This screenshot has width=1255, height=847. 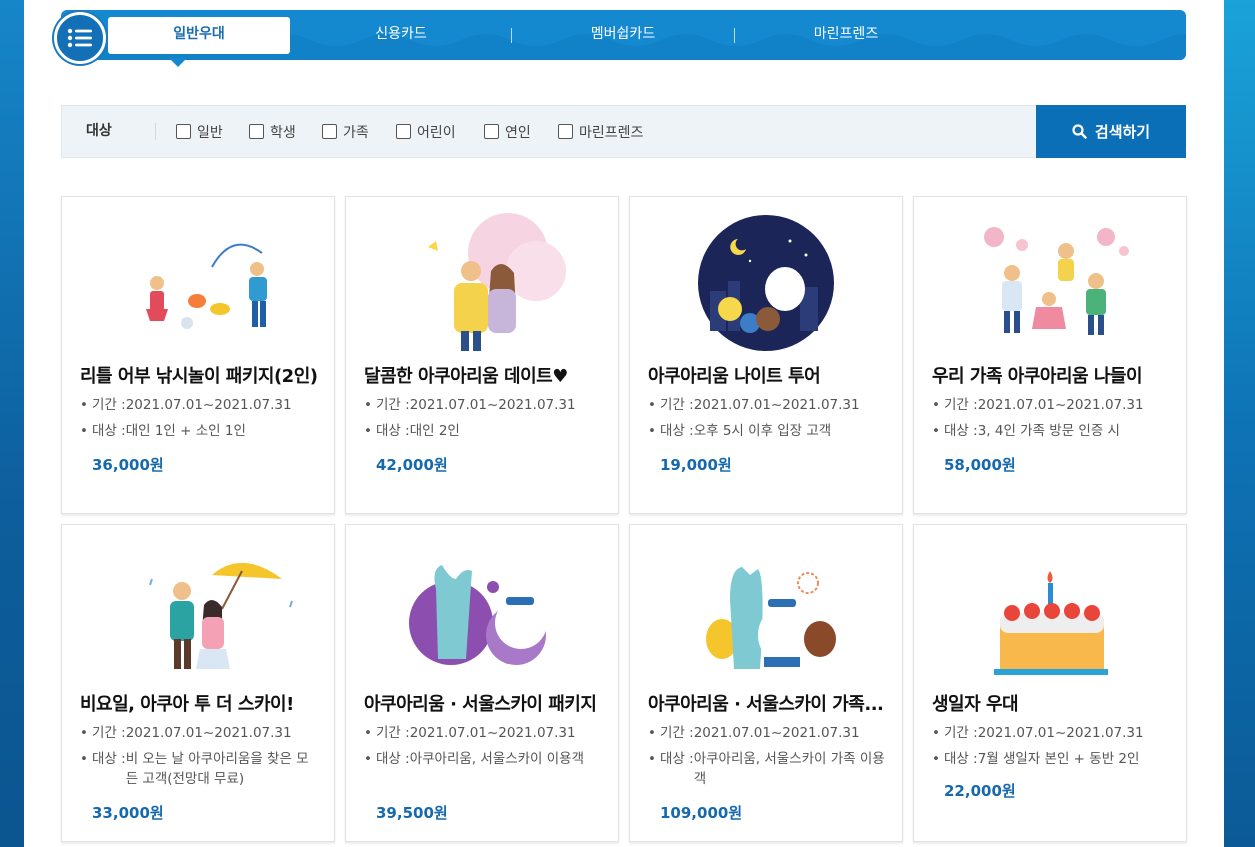 I want to click on target-value: 아쿠아리움, 서울스카이 이용객, so click(x=497, y=759).